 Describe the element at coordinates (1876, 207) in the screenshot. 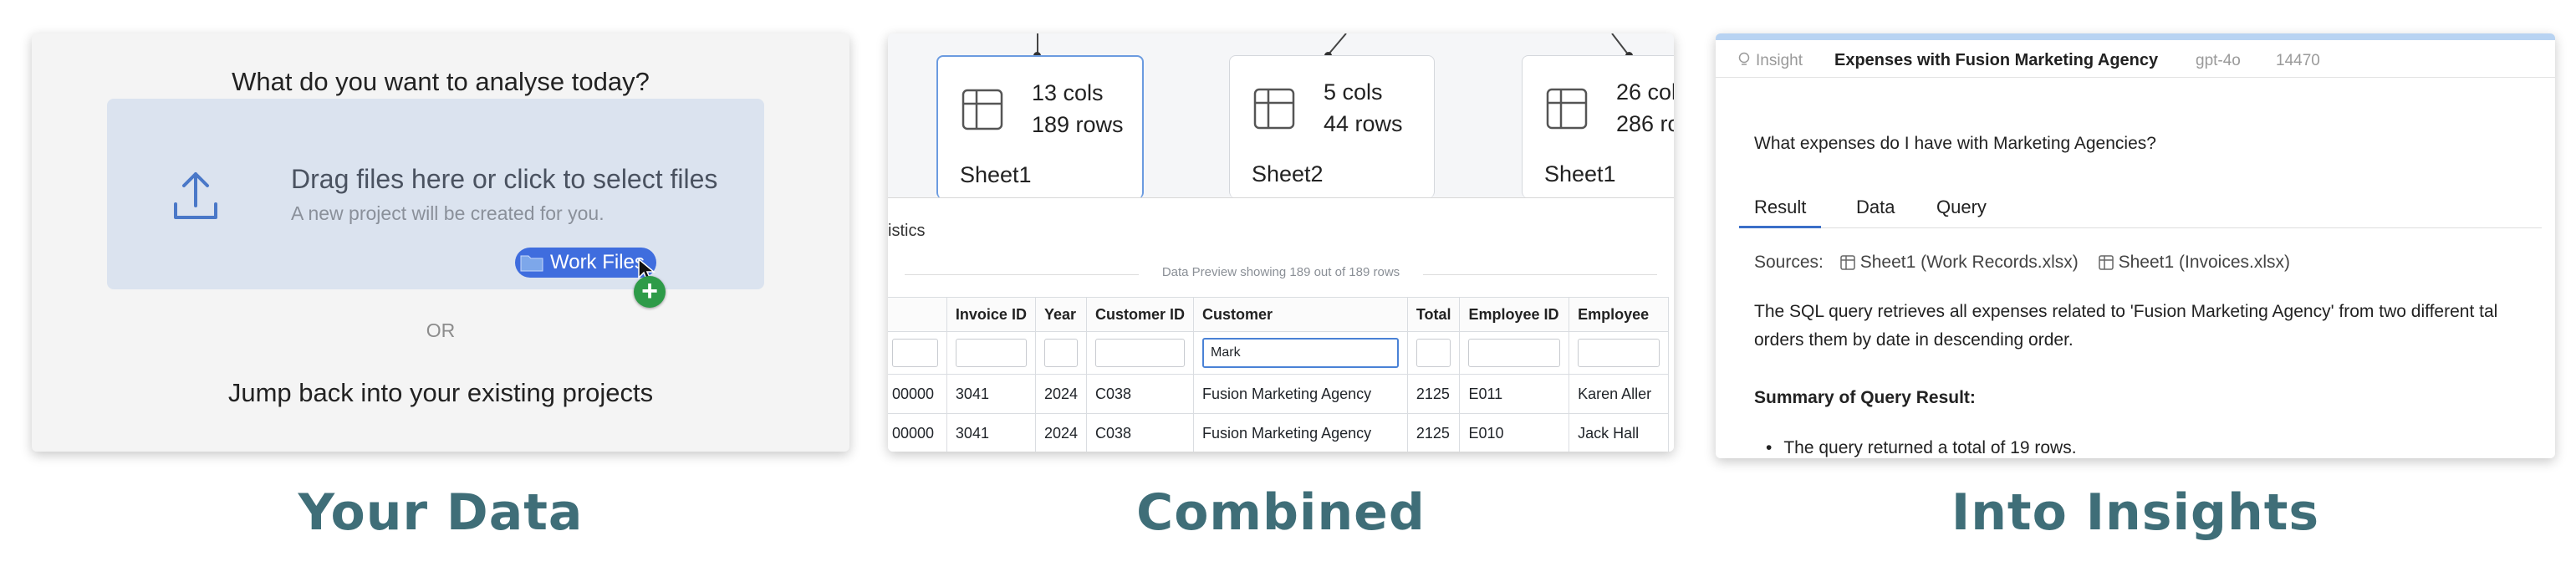

I see `tab-data: Data` at that location.